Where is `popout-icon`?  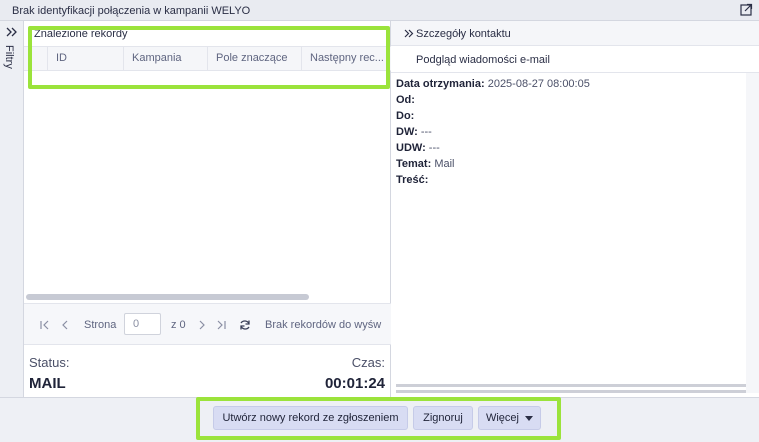 popout-icon is located at coordinates (746, 9).